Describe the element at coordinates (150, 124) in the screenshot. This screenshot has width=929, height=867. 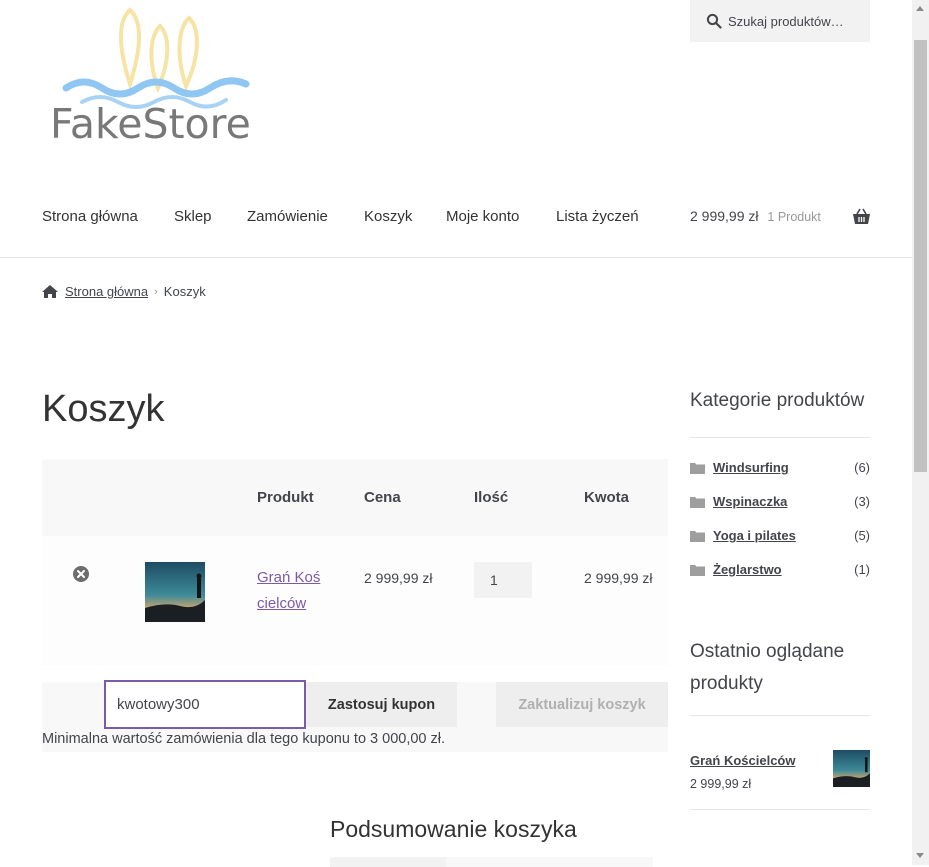
I see `logo-text: FakeStore` at that location.